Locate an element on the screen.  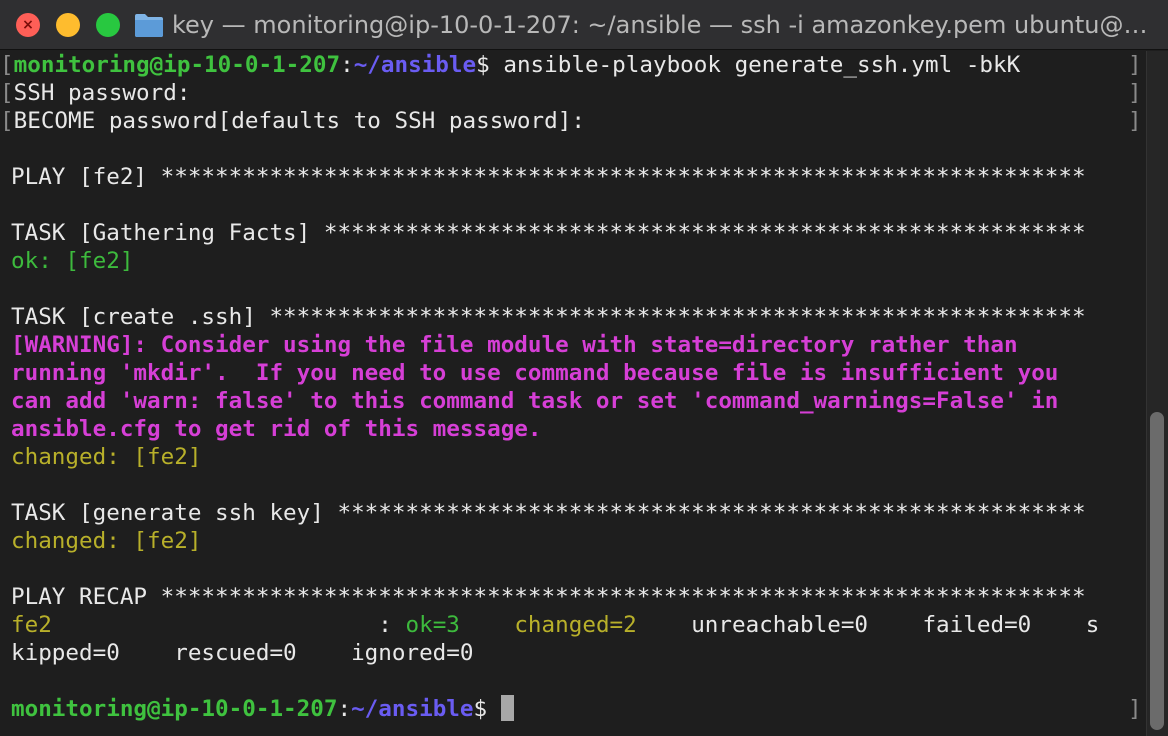
ssh-password-line: [SSH password: is located at coordinates (95, 93).